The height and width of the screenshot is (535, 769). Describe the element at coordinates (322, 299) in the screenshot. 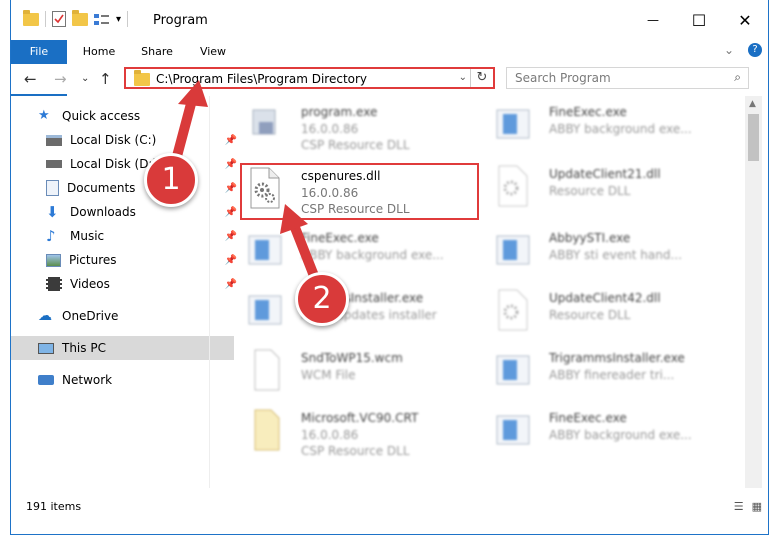

I see `step-badge-2: 2` at that location.